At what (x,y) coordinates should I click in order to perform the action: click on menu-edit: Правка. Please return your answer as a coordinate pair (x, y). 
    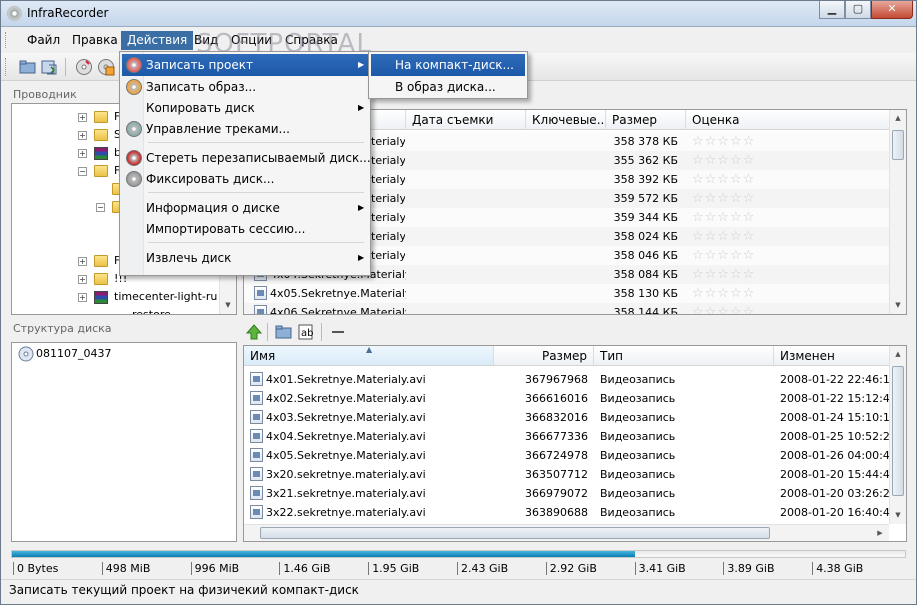
    Looking at the image, I should click on (95, 40).